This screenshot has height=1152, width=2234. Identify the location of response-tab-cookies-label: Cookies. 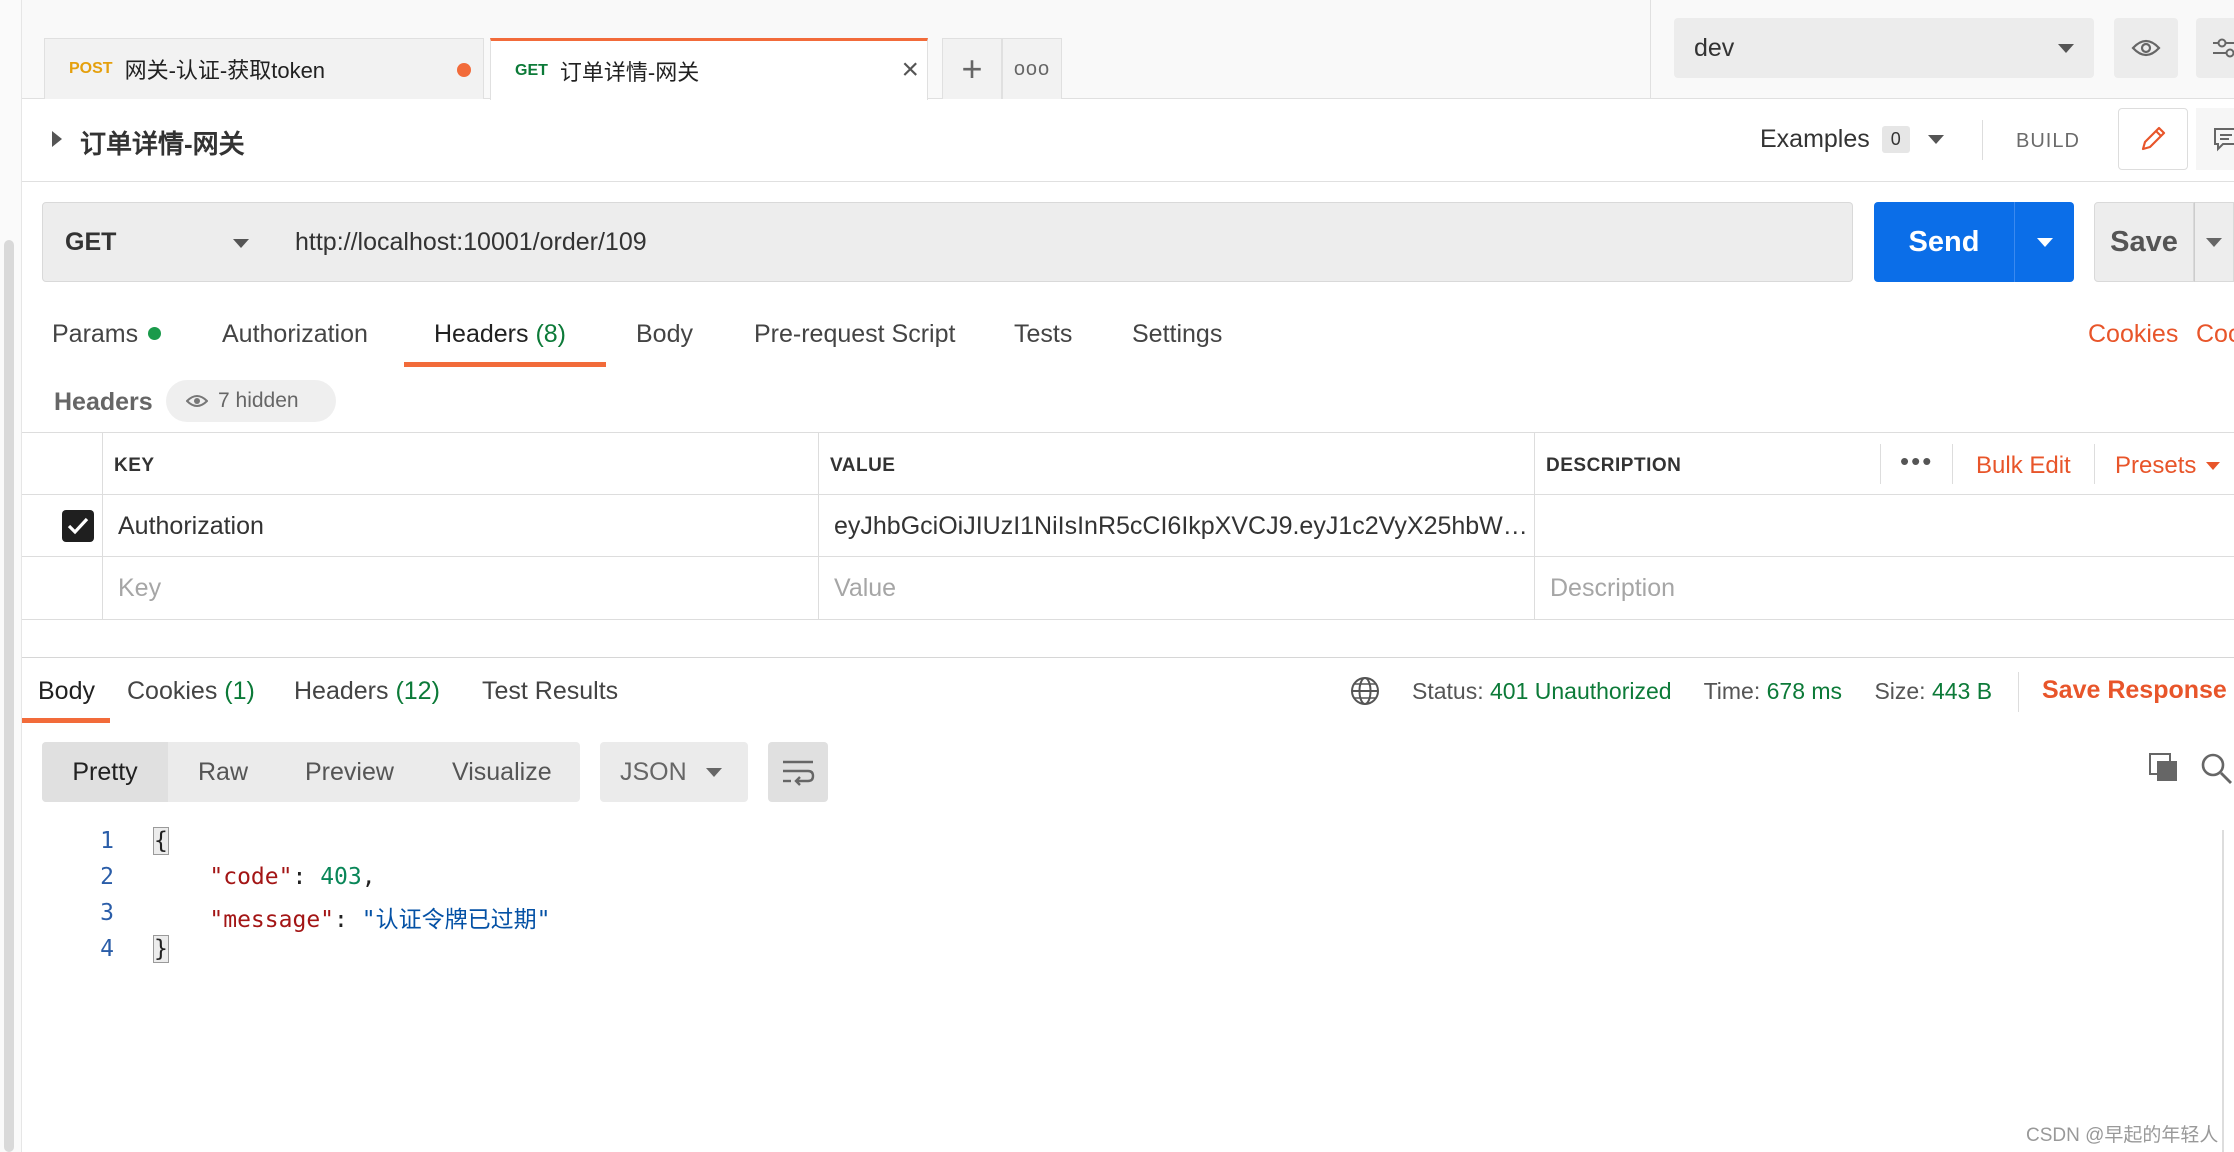
(172, 691).